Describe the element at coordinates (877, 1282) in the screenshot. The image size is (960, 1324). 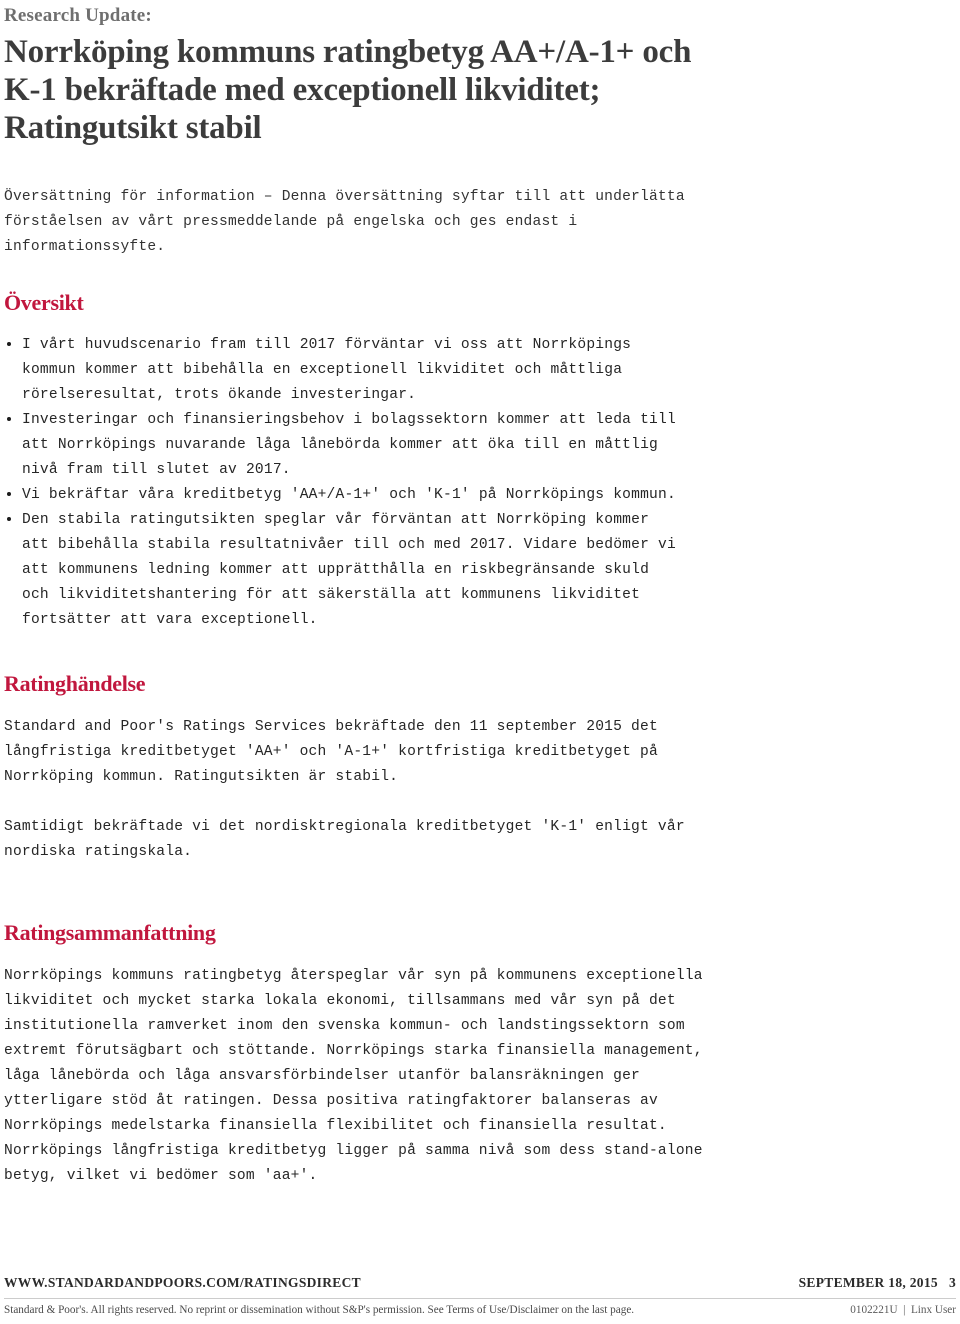
I see `footer-date-page: SEPTEMBER 18, 2015 3` at that location.